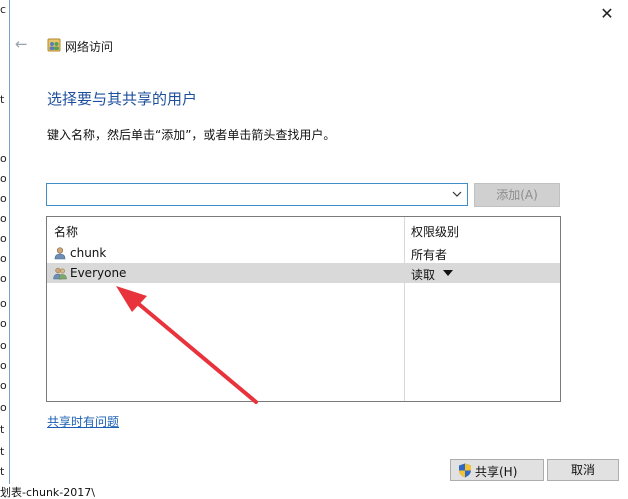 The image size is (628, 499). I want to click on back-button: ←, so click(23, 44).